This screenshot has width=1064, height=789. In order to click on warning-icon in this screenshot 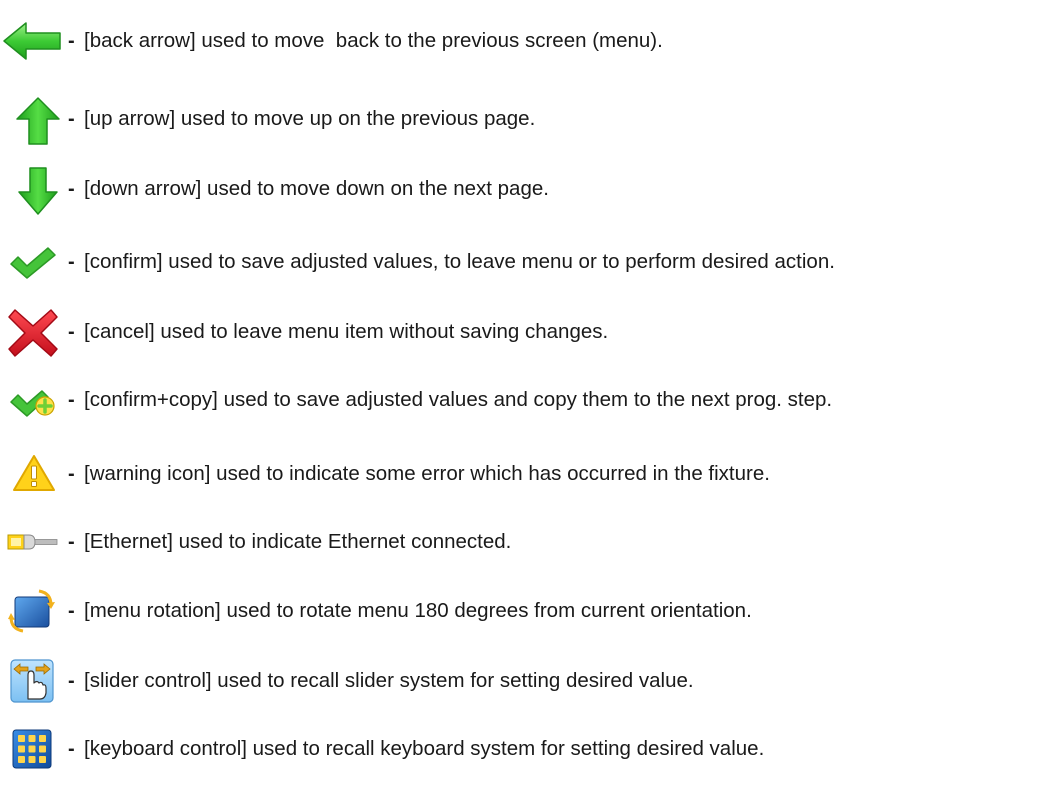, I will do `click(45, 474)`.